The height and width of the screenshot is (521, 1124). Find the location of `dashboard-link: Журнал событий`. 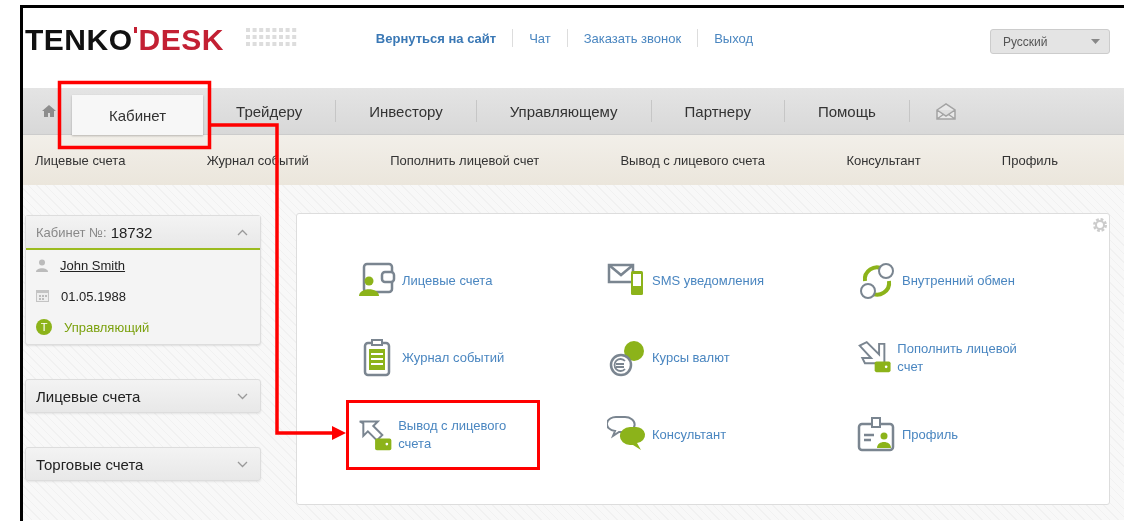

dashboard-link: Журнал событий is located at coordinates (443, 358).